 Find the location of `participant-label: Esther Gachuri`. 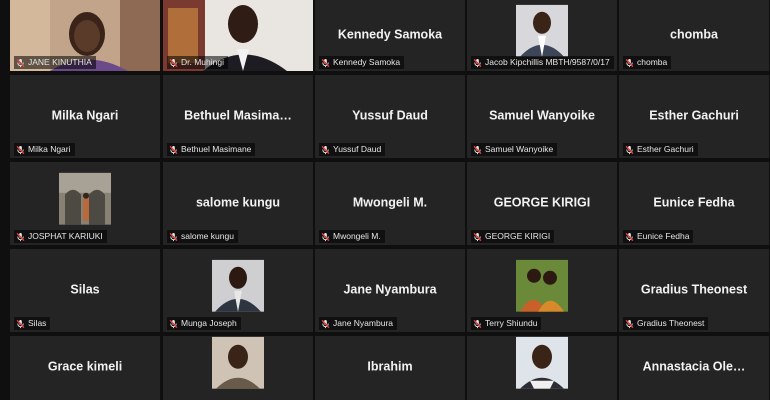

participant-label: Esther Gachuri is located at coordinates (660, 149).